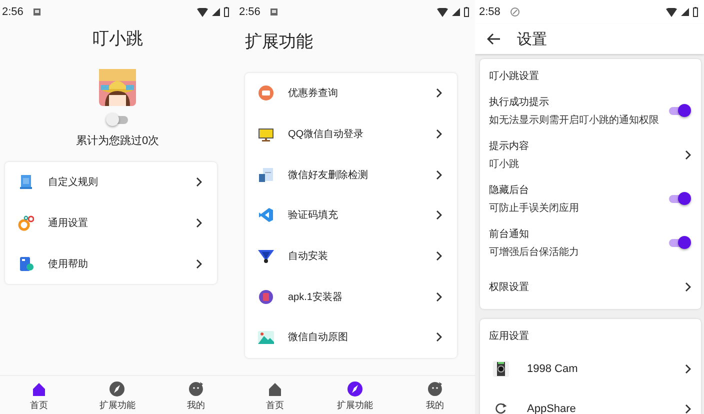 The image size is (704, 414). What do you see at coordinates (26, 182) in the screenshot?
I see `book-icon` at bounding box center [26, 182].